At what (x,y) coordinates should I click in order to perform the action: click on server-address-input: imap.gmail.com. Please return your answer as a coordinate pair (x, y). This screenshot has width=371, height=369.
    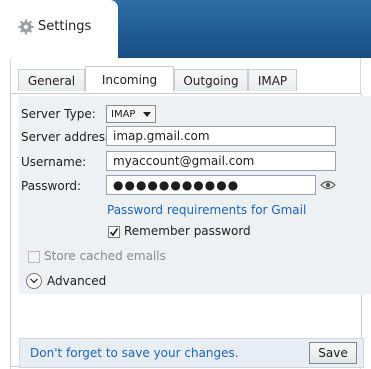
    Looking at the image, I should click on (221, 136).